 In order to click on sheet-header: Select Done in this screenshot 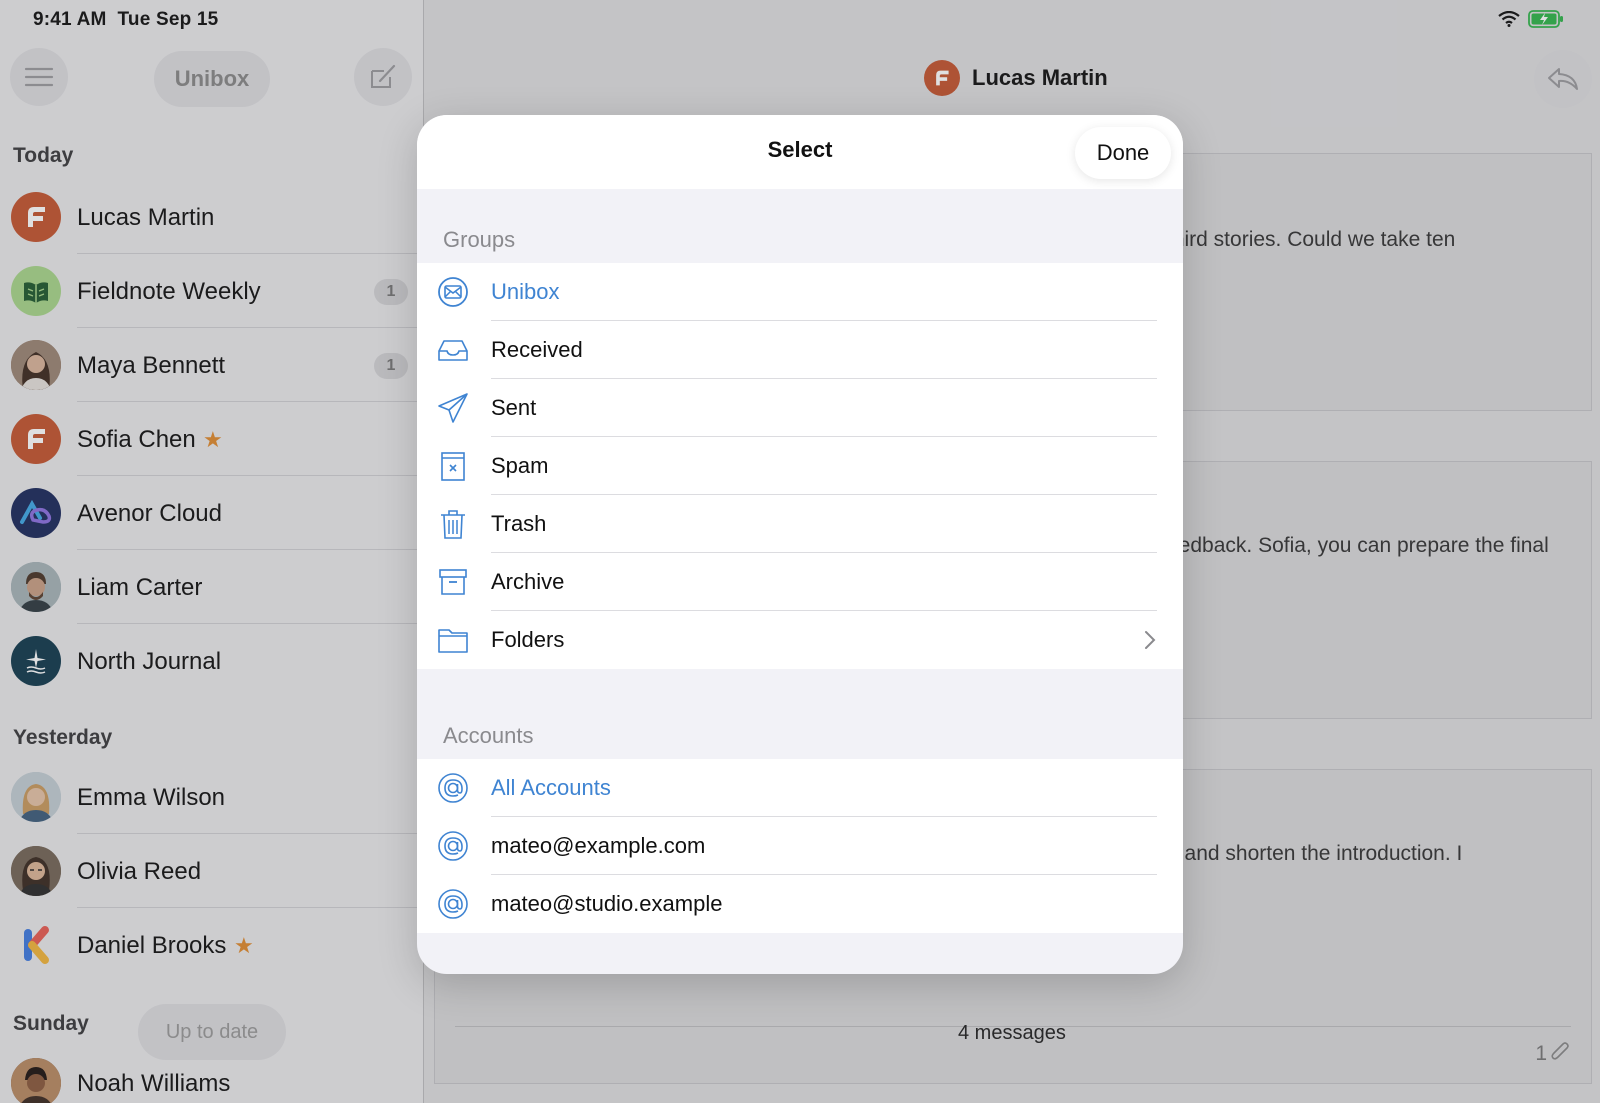, I will do `click(800, 152)`.